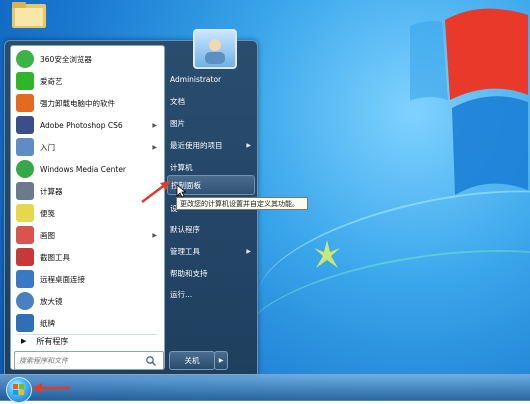  I want to click on program-item-calculator: 计算器, so click(87, 191).